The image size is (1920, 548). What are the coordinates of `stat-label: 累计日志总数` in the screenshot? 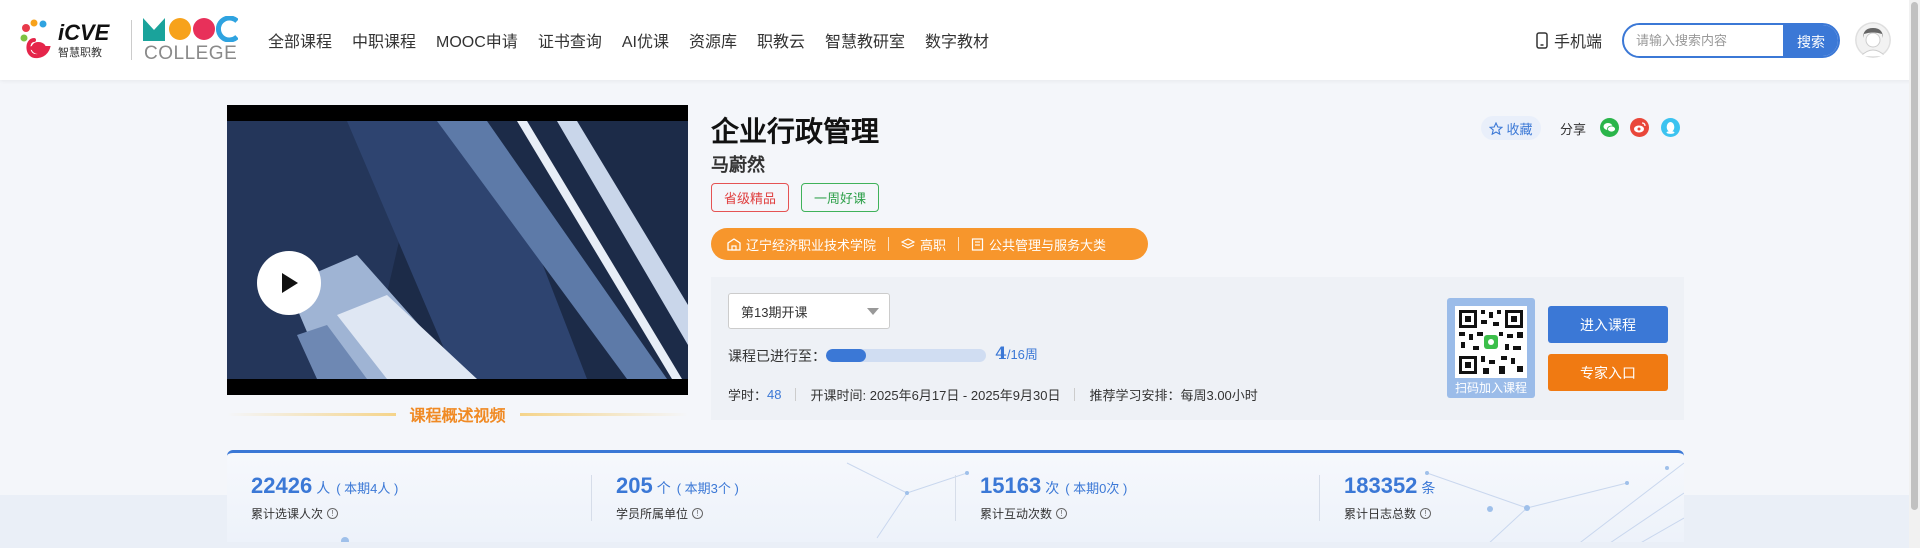 It's located at (1380, 514).